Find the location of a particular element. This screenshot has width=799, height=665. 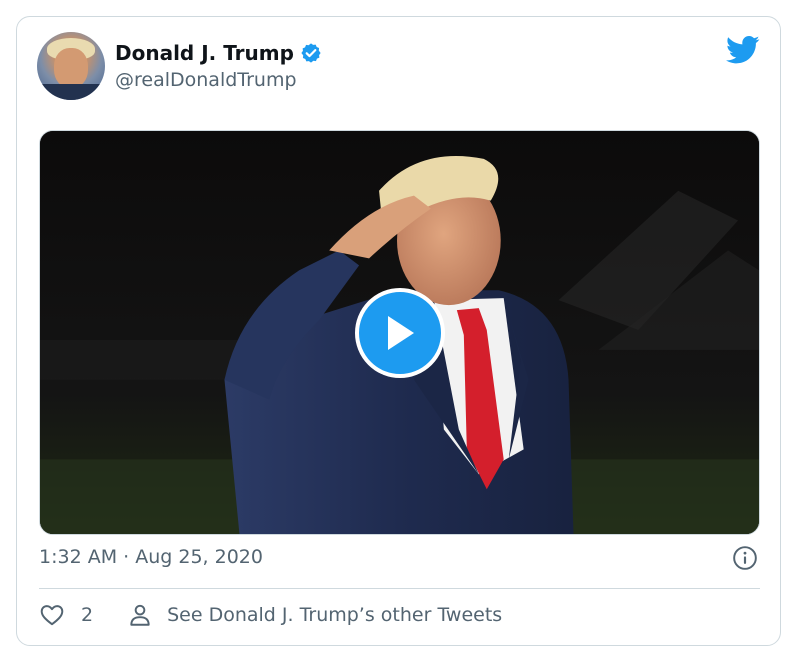

author-name-row: Donald J. Trump is located at coordinates (218, 53).